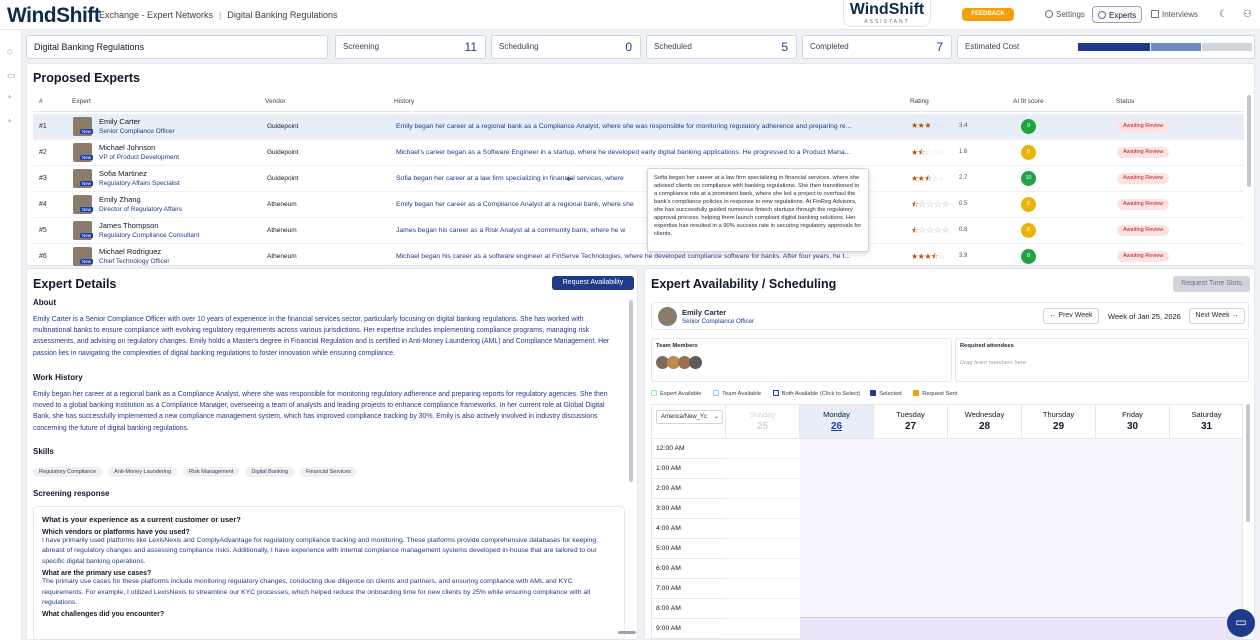 This screenshot has width=1260, height=640. What do you see at coordinates (1248, 463) in the screenshot?
I see `calendar-scrollbar` at bounding box center [1248, 463].